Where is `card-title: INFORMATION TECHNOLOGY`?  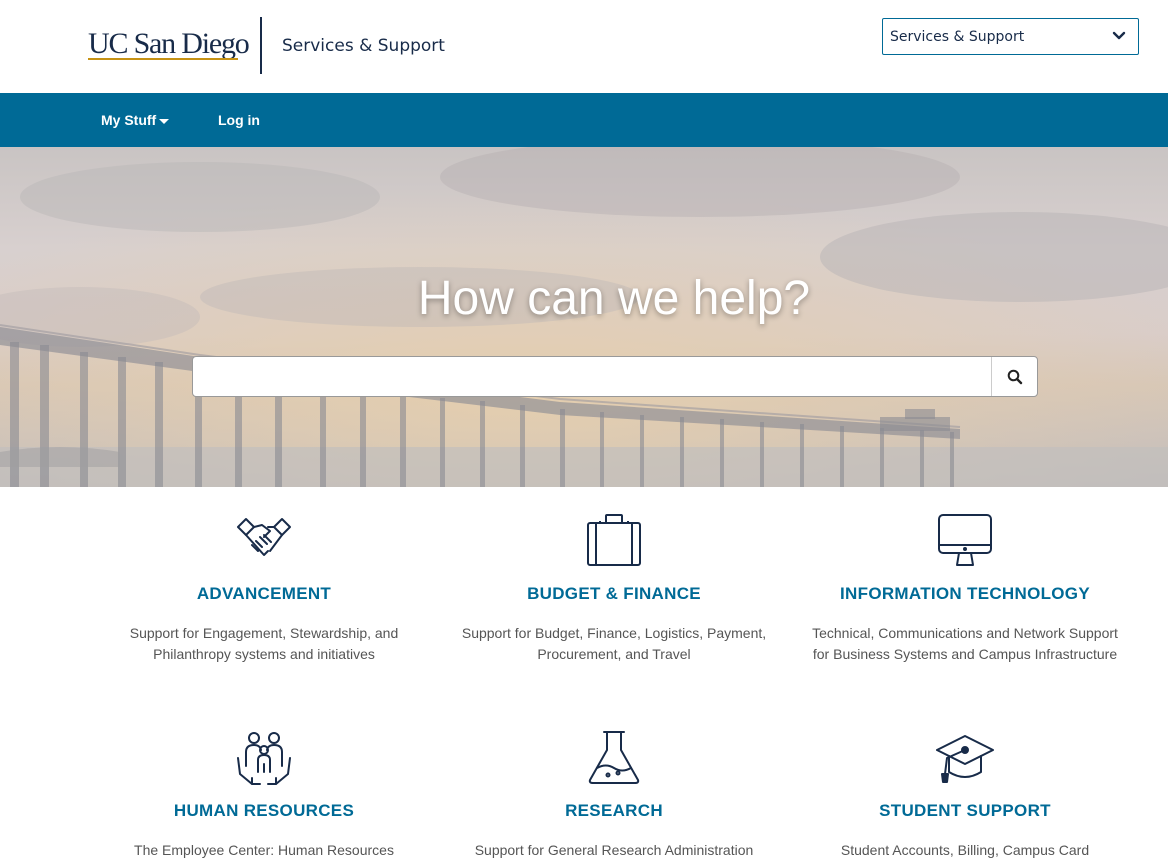
card-title: INFORMATION TECHNOLOGY is located at coordinates (965, 594).